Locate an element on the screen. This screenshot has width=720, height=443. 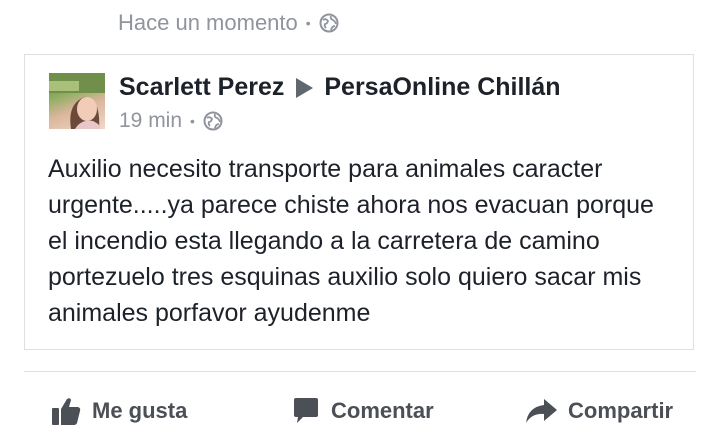
share-button: Compartir is located at coordinates (598, 411).